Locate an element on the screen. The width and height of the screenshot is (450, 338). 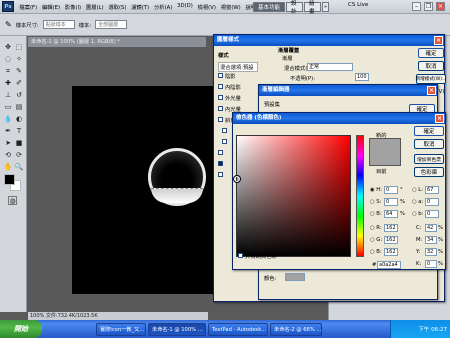
workspace-essentials-button: 基本功能 is located at coordinates (269, 7).